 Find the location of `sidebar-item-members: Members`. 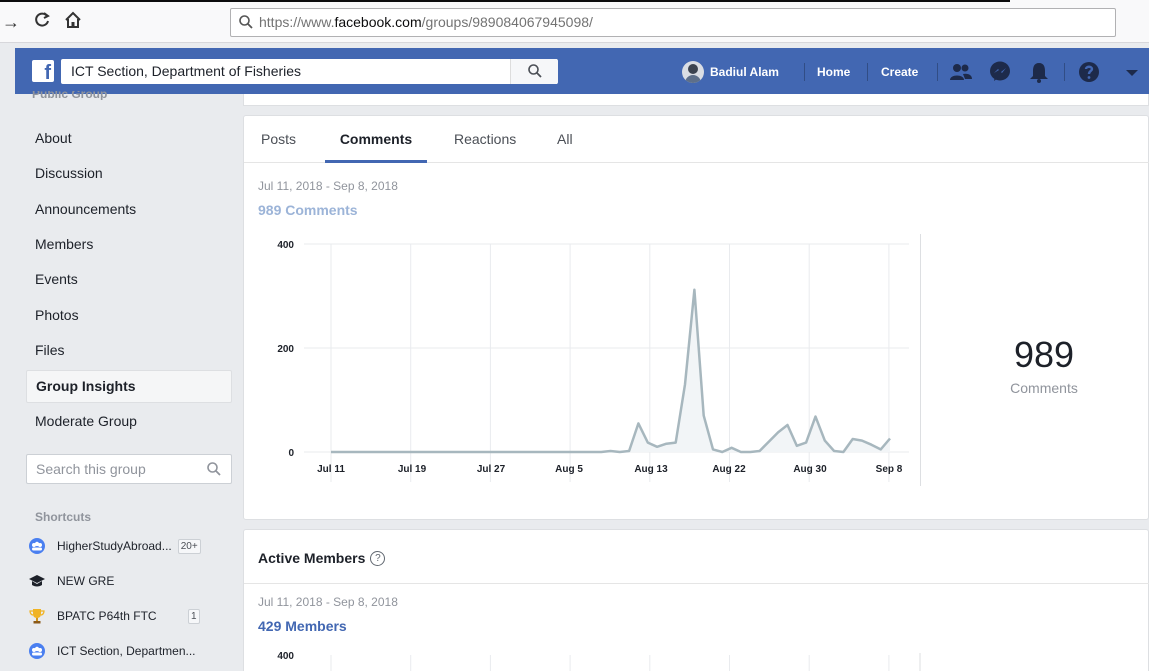

sidebar-item-members: Members is located at coordinates (129, 244).